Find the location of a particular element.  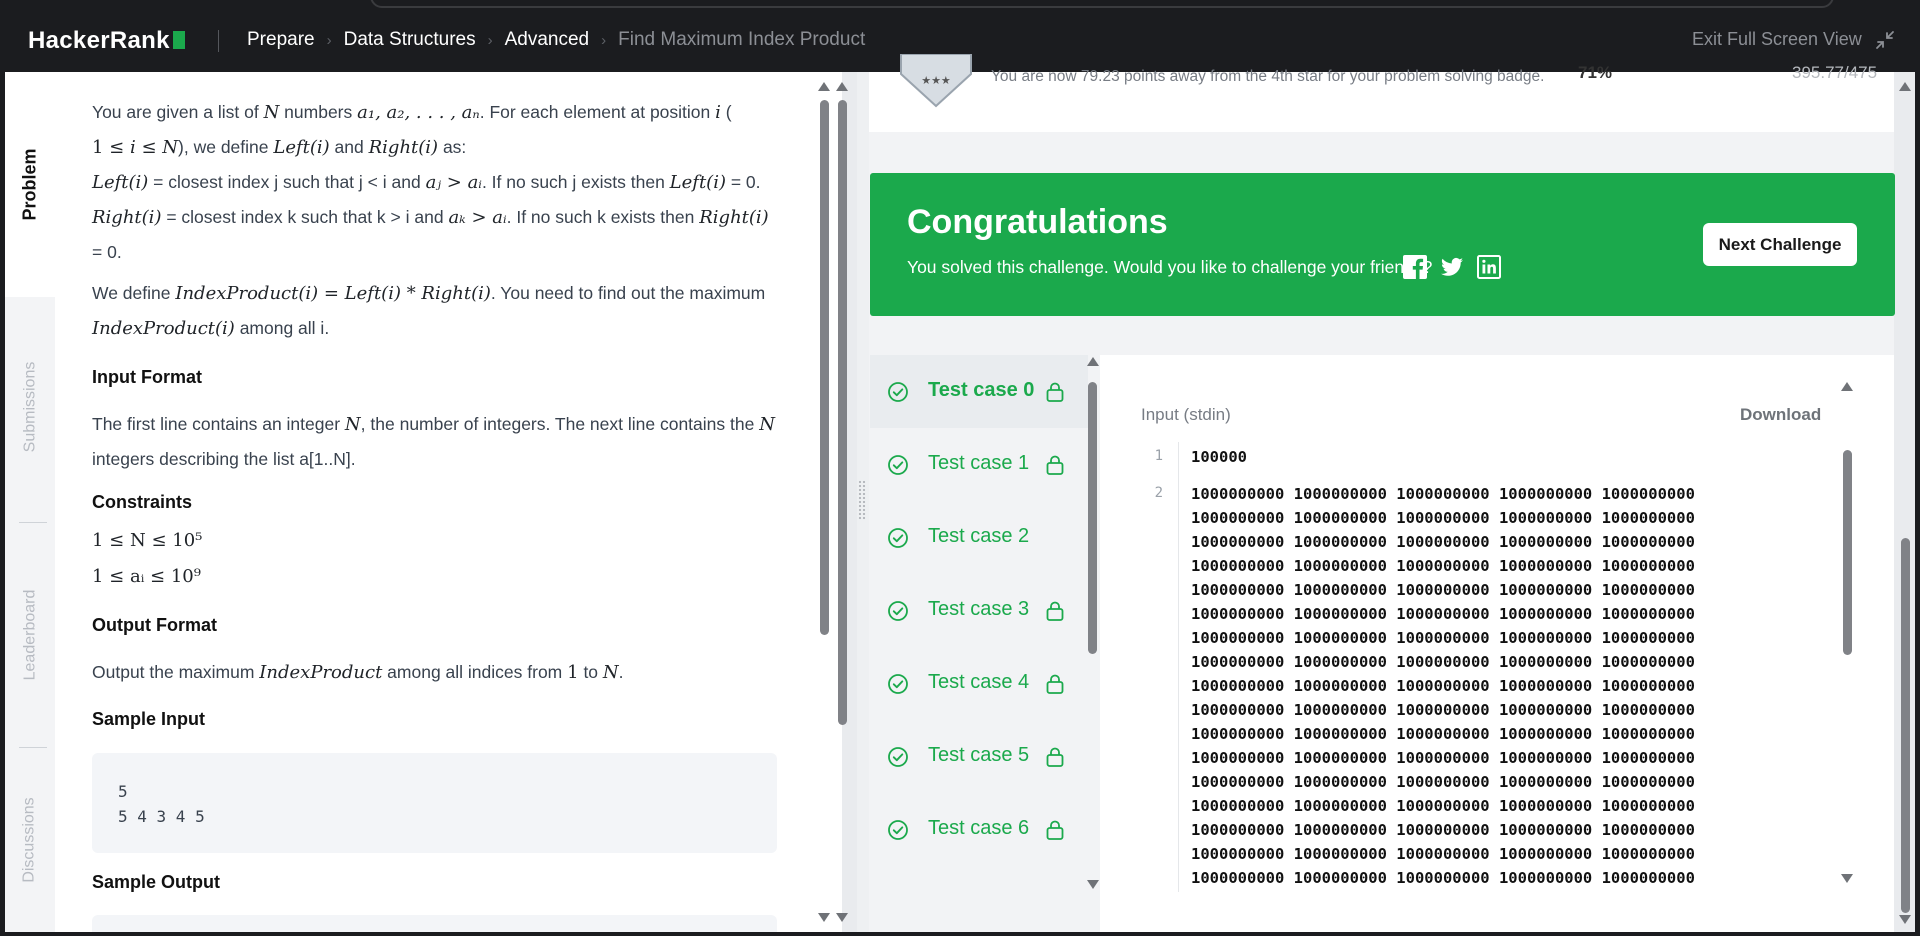

tab-discussions: Discussions is located at coordinates (30, 839).